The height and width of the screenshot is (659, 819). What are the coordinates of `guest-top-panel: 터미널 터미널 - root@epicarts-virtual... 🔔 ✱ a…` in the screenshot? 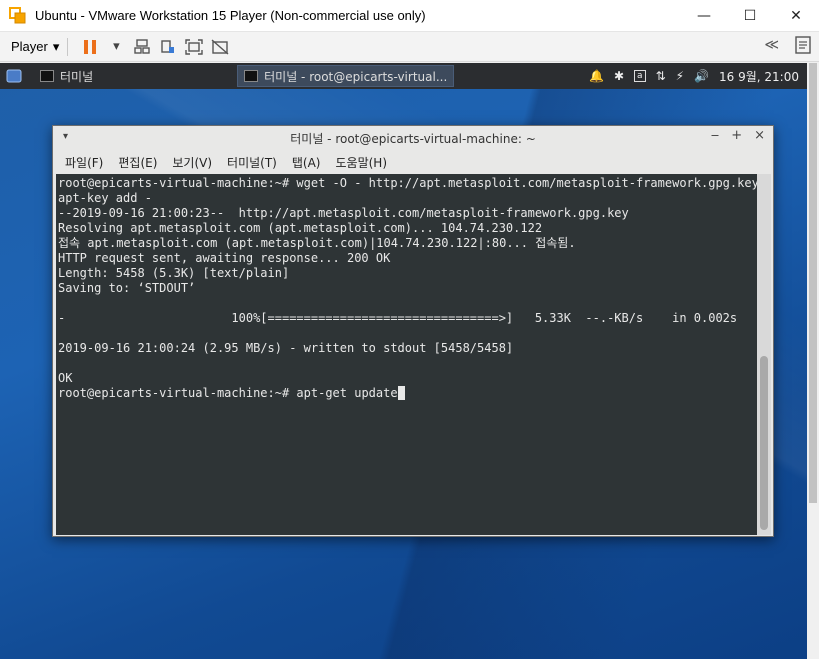 It's located at (403, 76).